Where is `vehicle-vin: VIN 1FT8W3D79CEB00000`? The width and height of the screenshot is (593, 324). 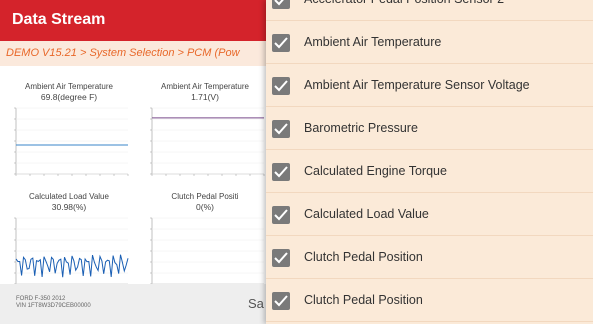 vehicle-vin: VIN 1FT8W3D79CEB00000 is located at coordinates (53, 306).